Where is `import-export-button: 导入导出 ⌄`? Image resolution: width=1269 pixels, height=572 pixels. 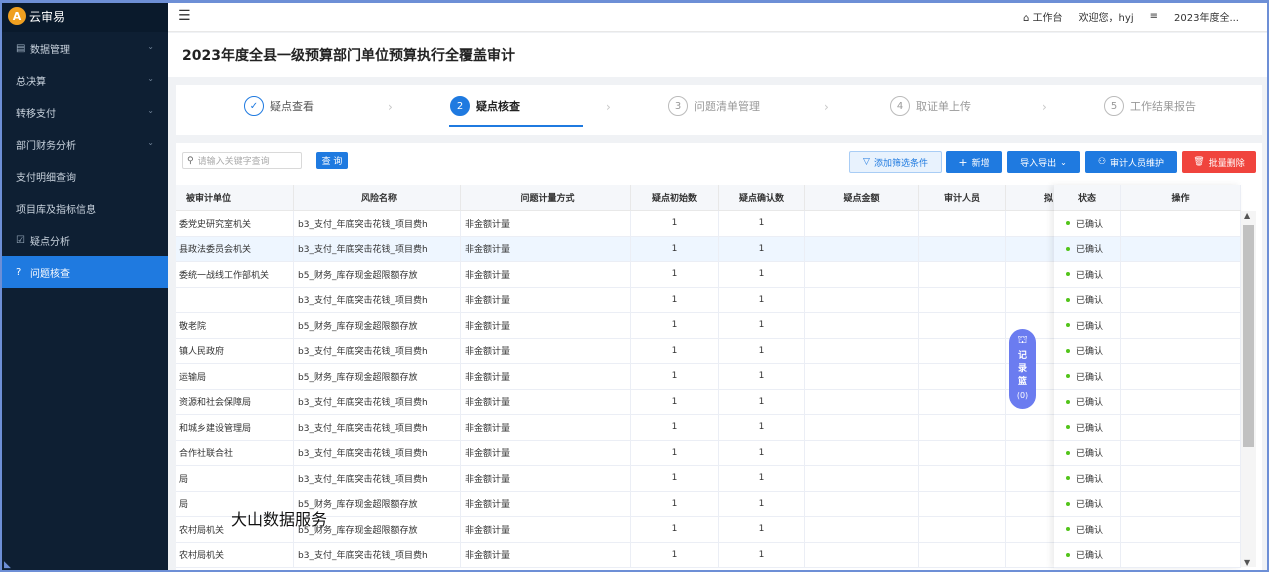
import-export-button: 导入导出 ⌄ is located at coordinates (1043, 162).